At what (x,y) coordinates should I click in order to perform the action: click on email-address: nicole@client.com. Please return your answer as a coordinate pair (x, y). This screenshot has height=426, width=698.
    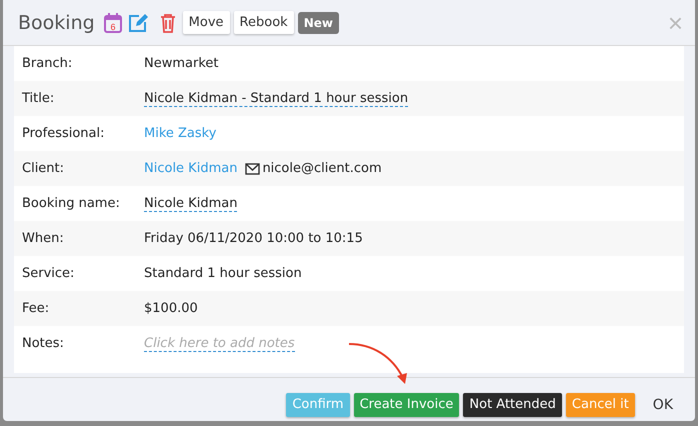
    Looking at the image, I should click on (322, 168).